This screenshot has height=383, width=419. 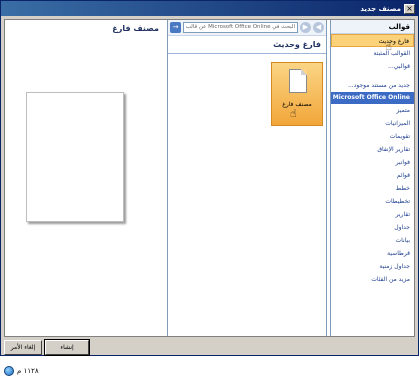 What do you see at coordinates (240, 27) in the screenshot?
I see `search-input: البحث في Microsoft Office Online عن قالب` at bounding box center [240, 27].